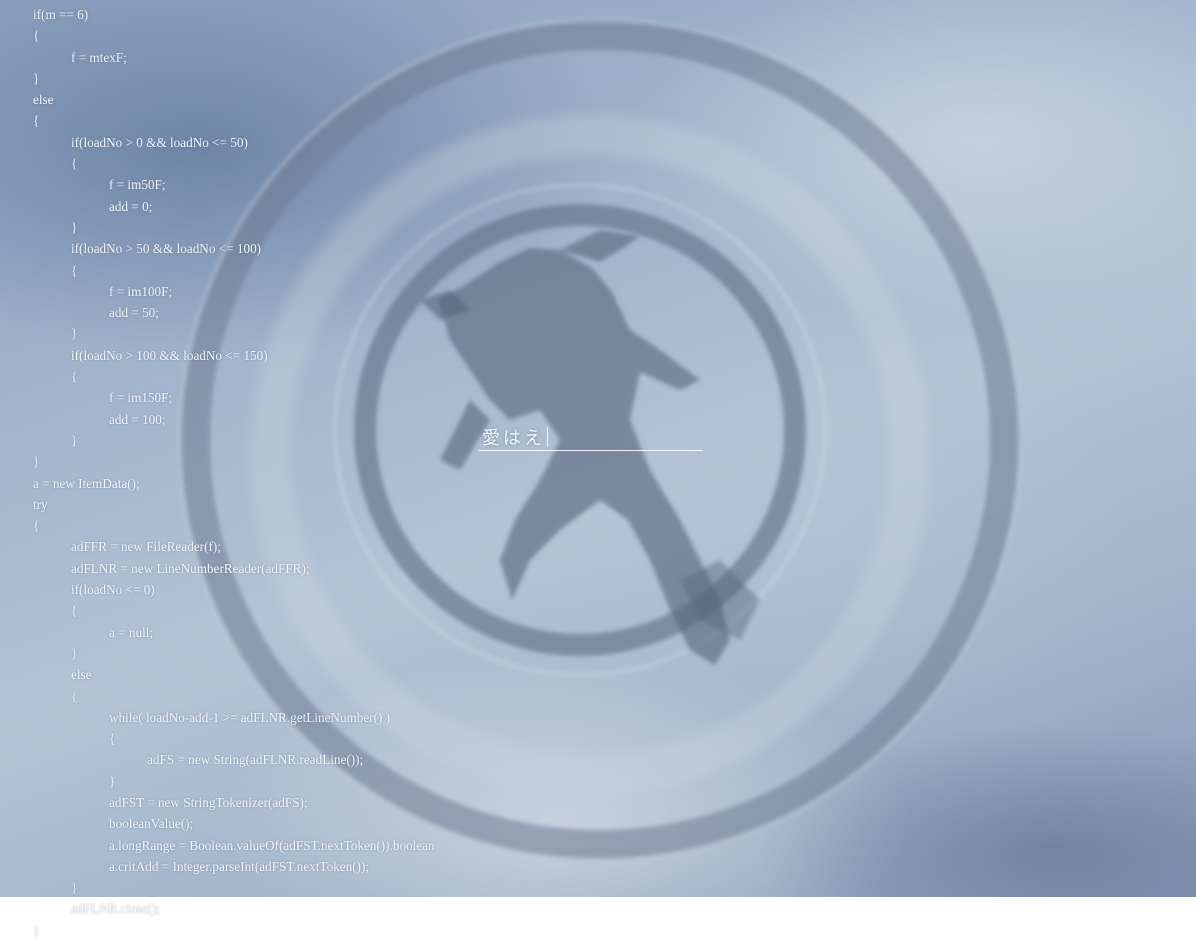 This screenshot has height=941, width=1196. I want to click on code-line: a = null;, so click(131, 632).